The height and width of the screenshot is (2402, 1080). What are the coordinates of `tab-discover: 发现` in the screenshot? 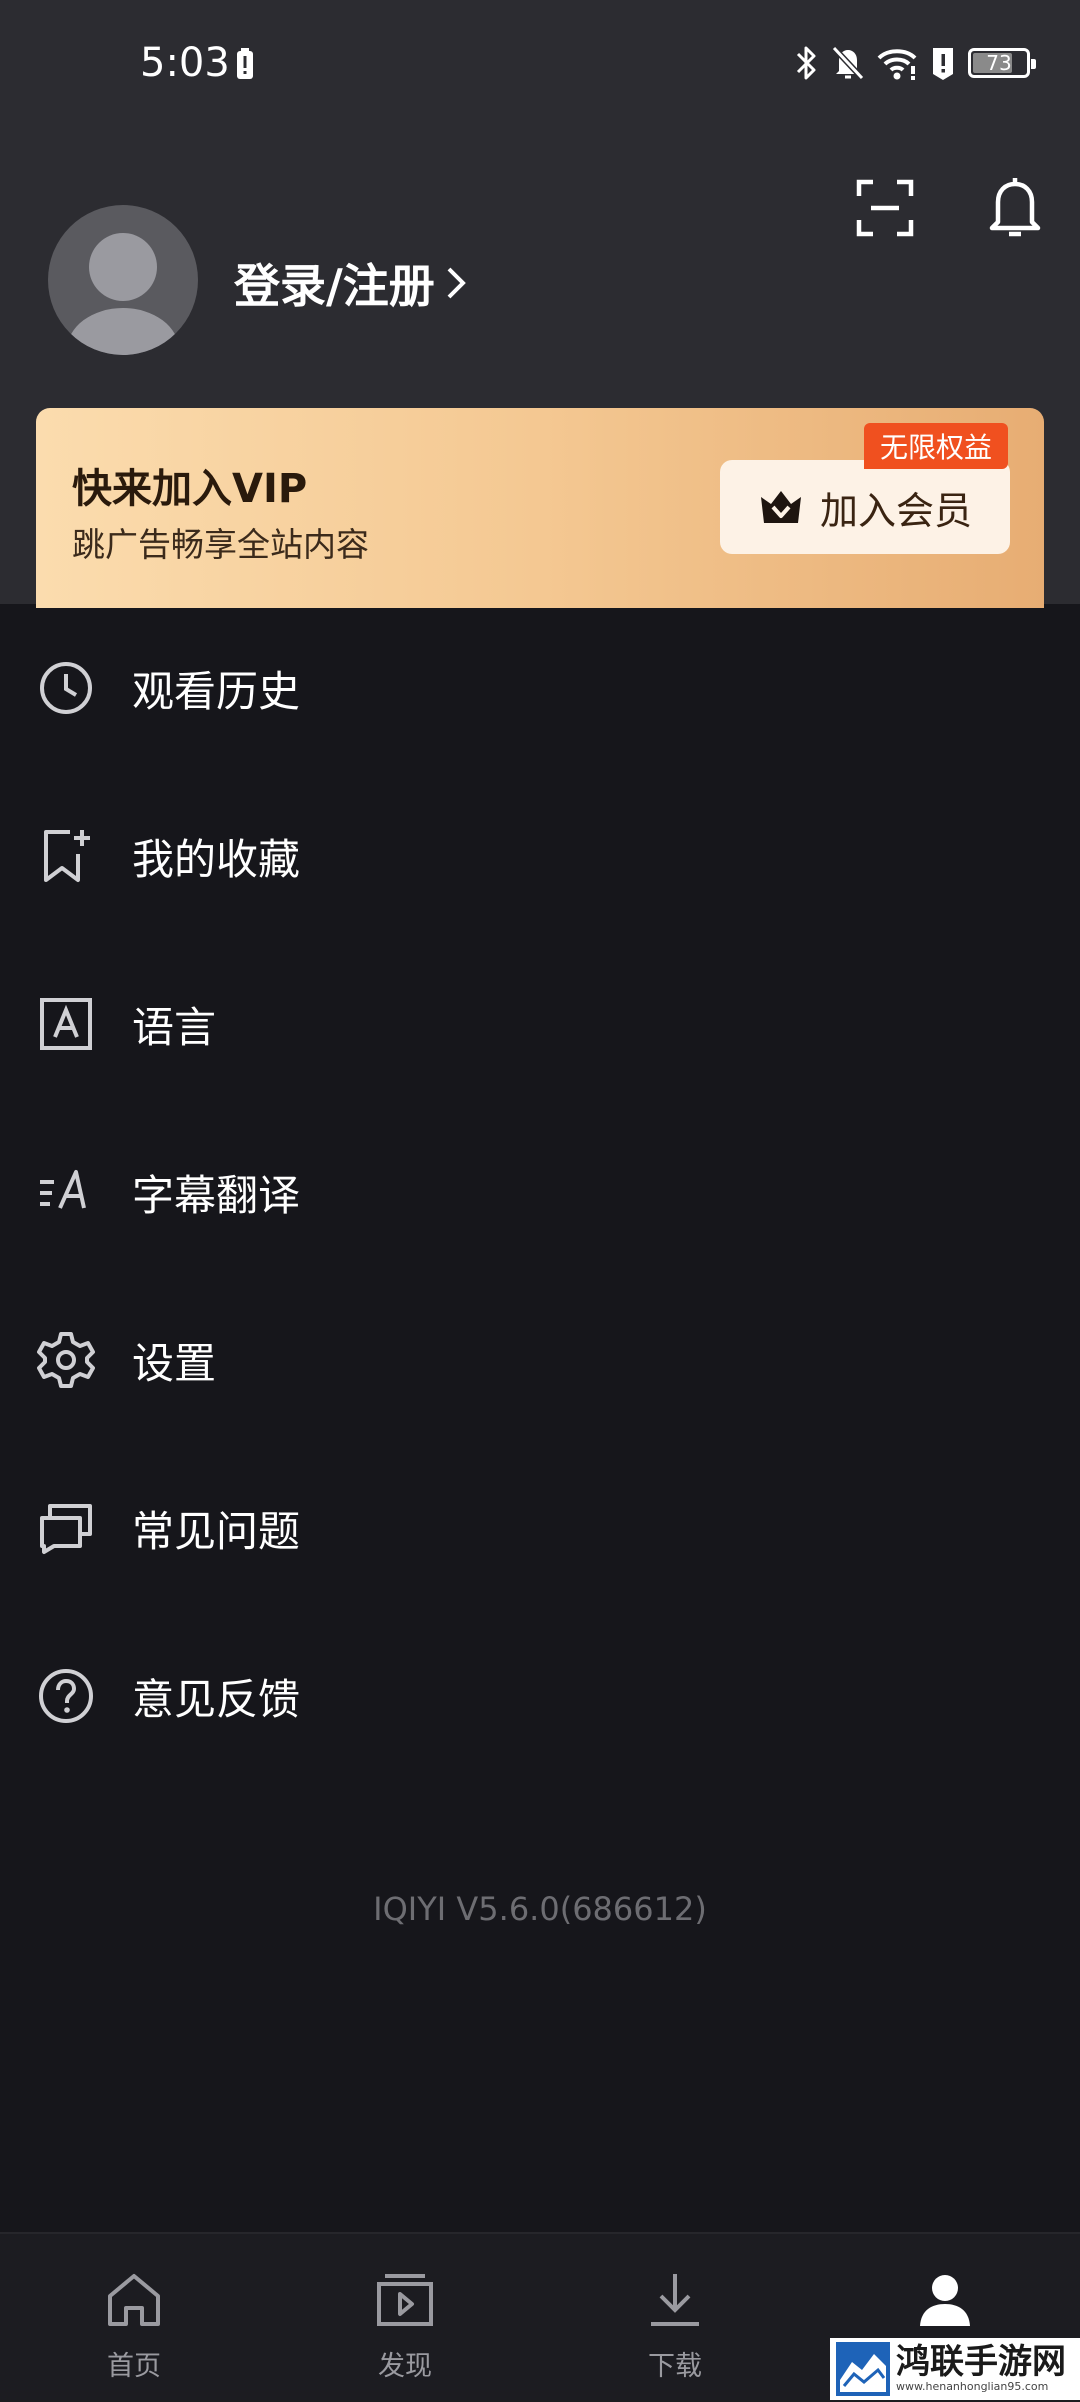 It's located at (405, 2318).